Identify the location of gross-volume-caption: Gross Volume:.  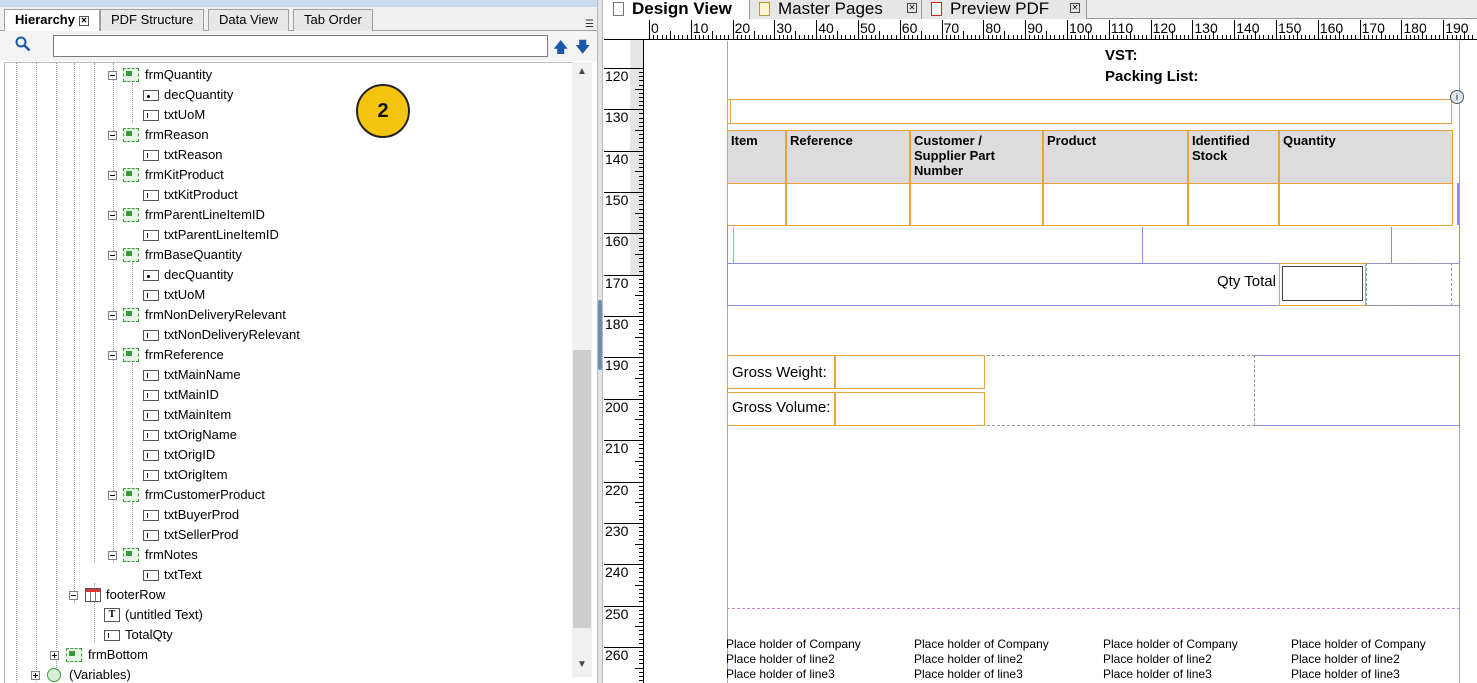
(781, 409).